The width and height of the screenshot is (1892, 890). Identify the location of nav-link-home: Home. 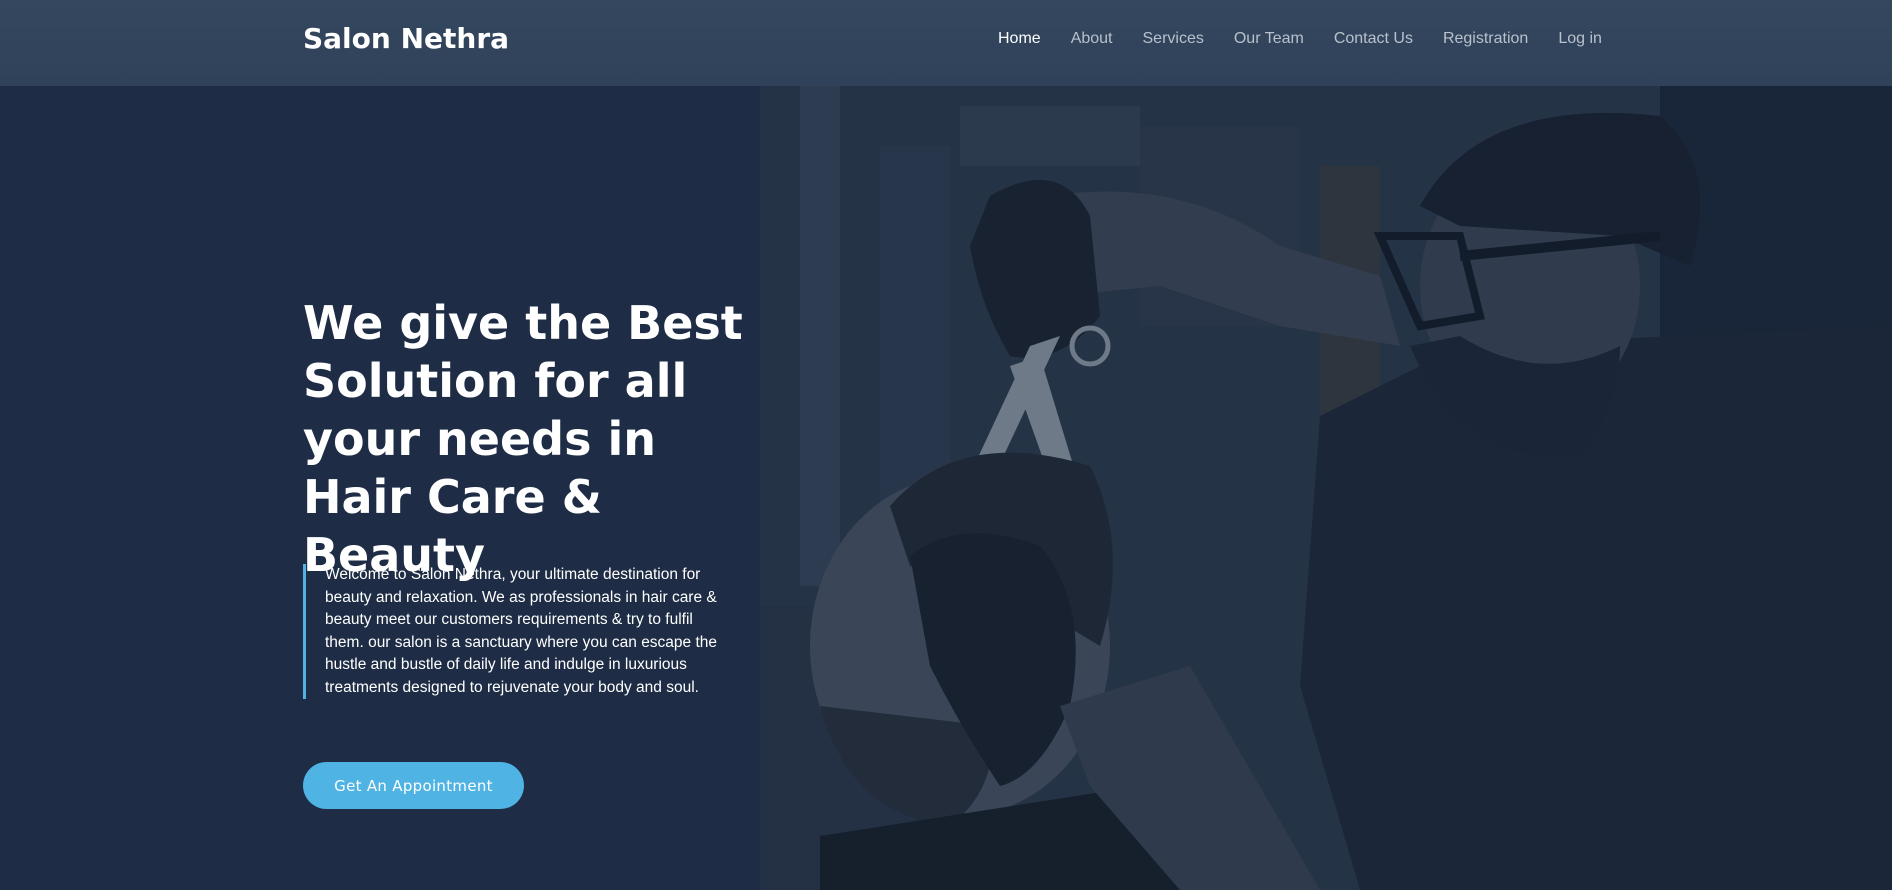
(1019, 39).